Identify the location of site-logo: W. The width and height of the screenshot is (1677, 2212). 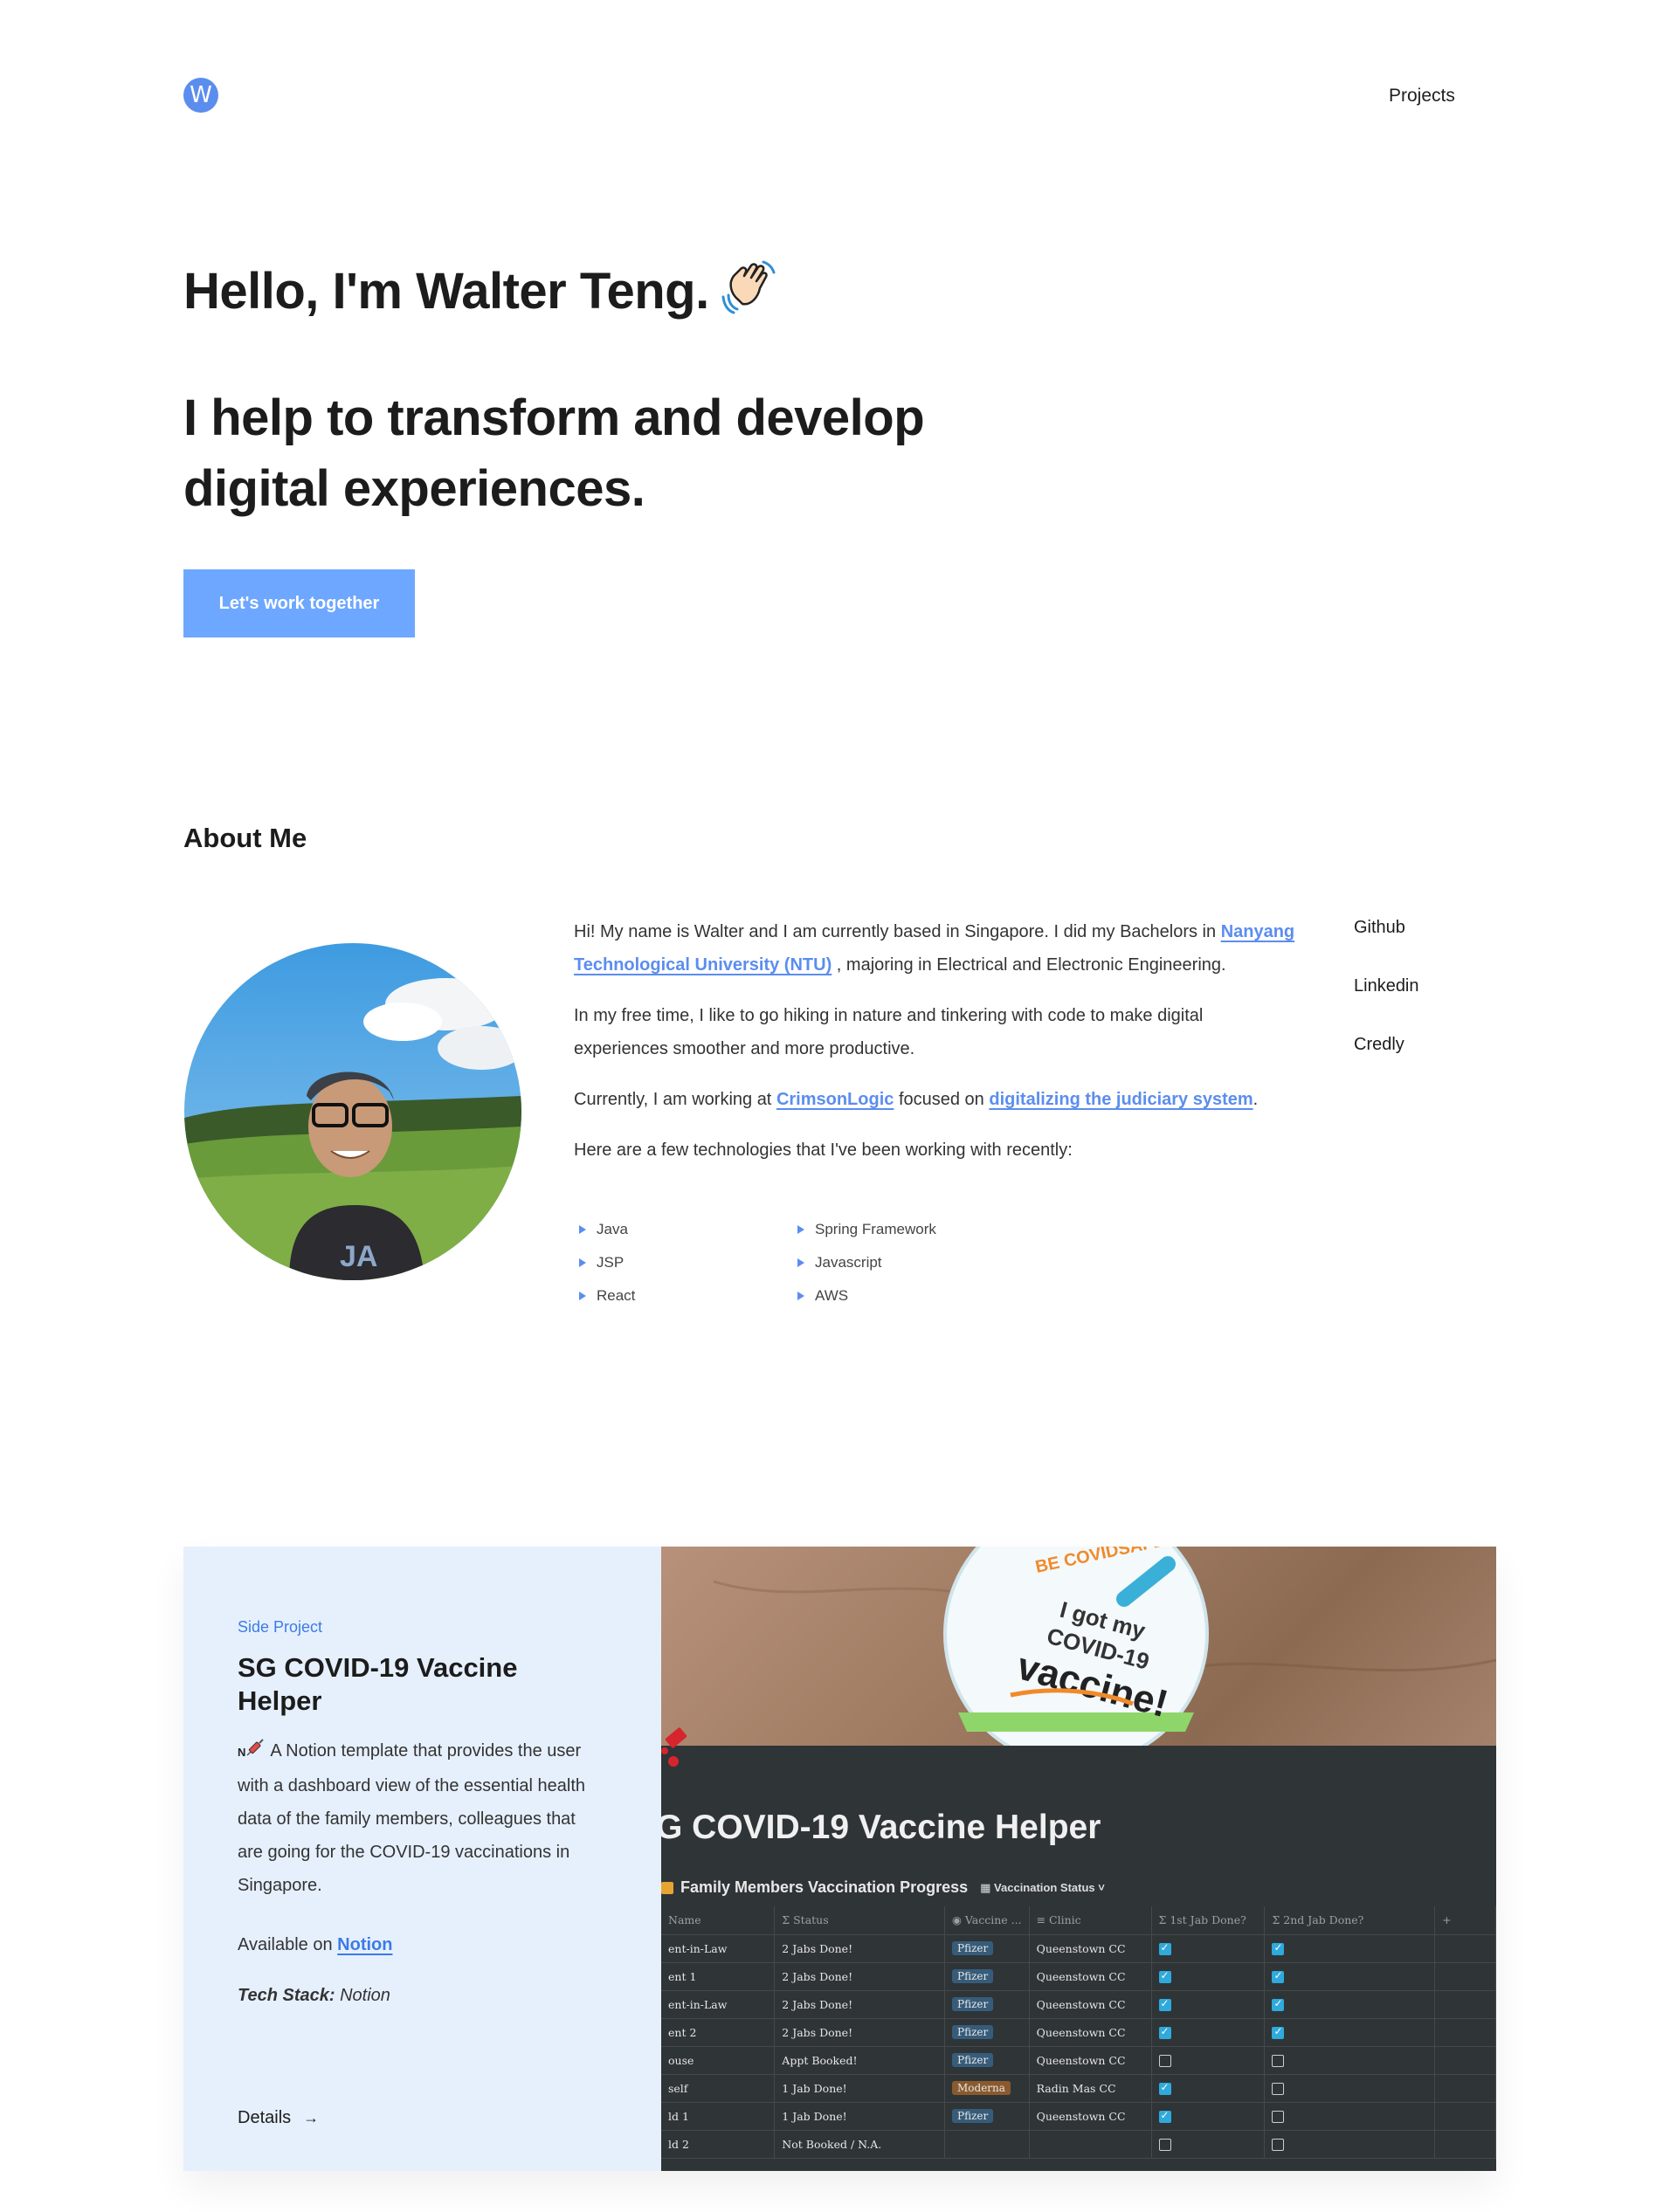
(200, 95).